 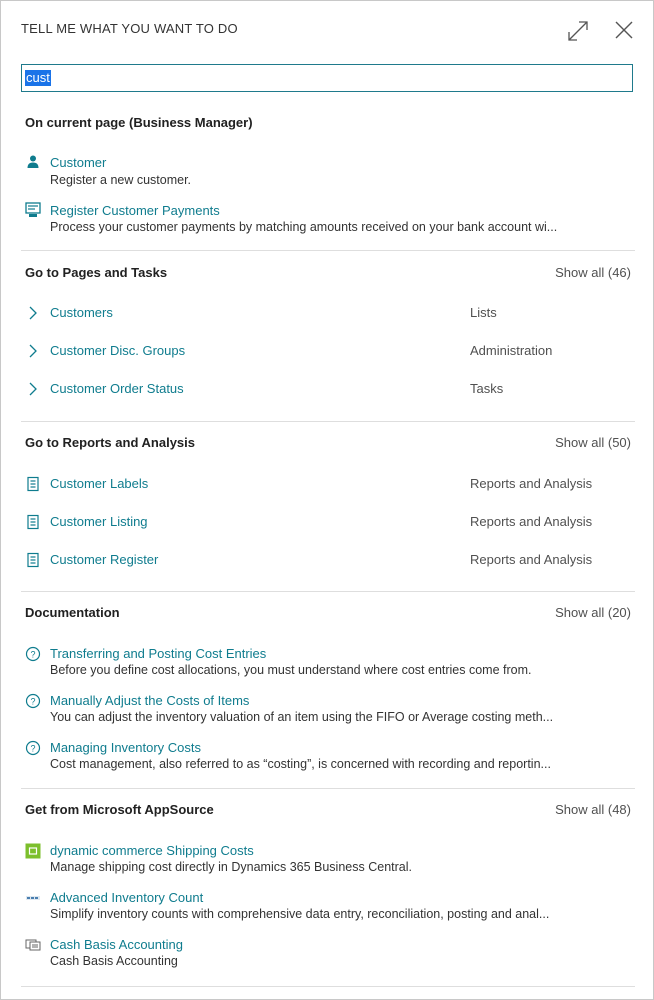 What do you see at coordinates (483, 312) in the screenshot?
I see `pages-item-customers-category: Lists` at bounding box center [483, 312].